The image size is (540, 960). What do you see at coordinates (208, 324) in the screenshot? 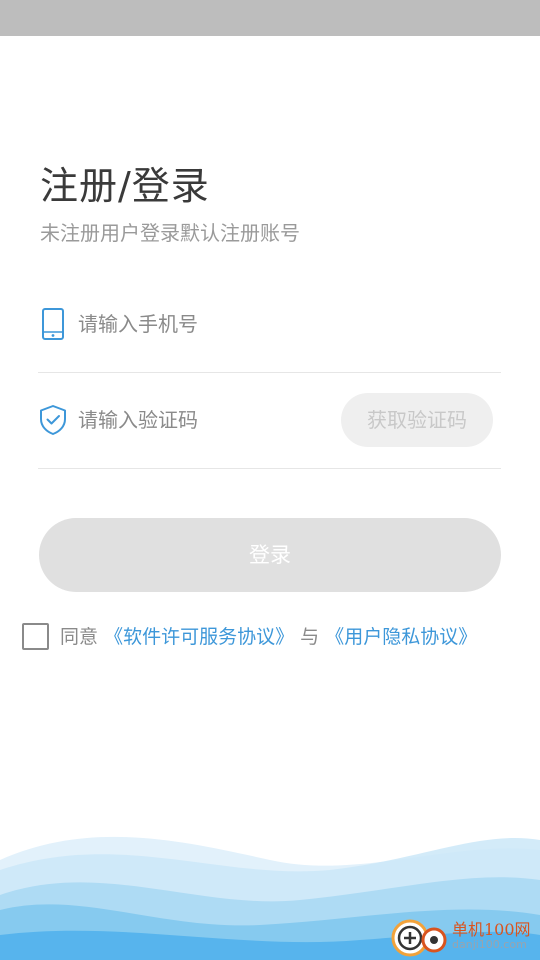
I see `phone-number-input` at bounding box center [208, 324].